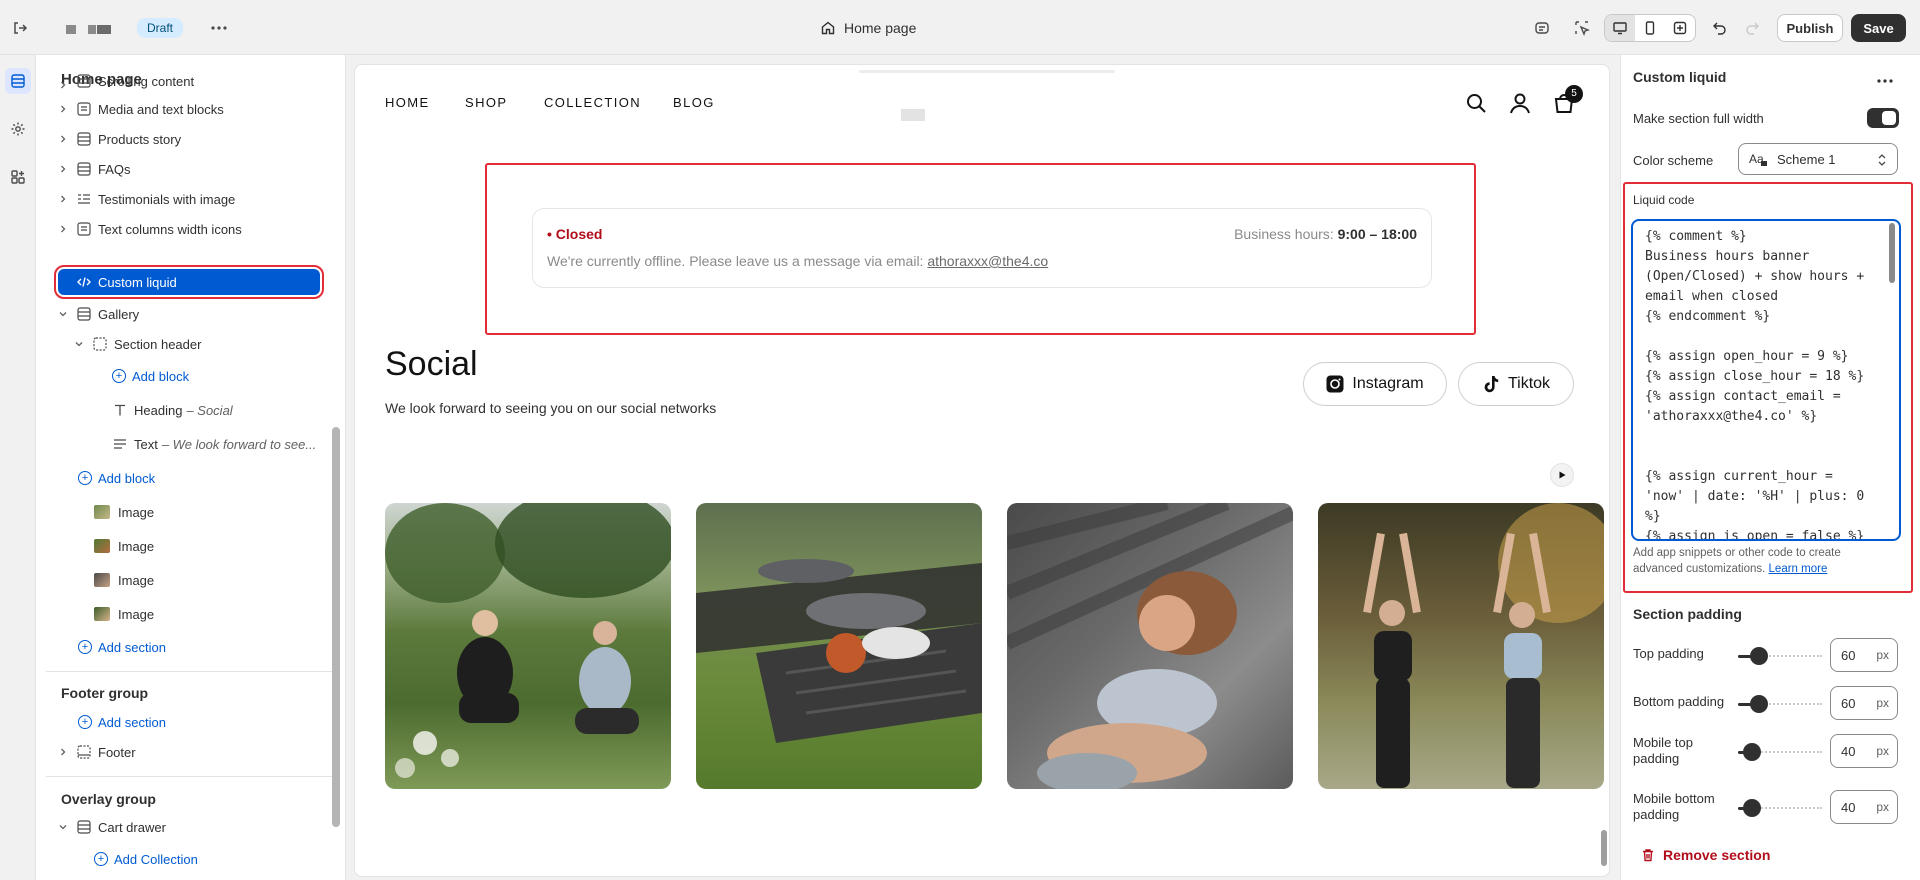  What do you see at coordinates (913, 115) in the screenshot?
I see `store-logo` at bounding box center [913, 115].